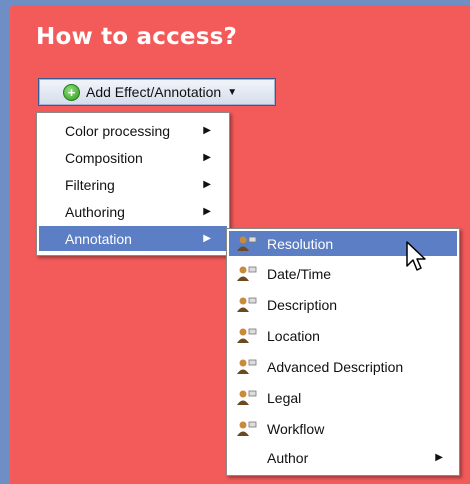 The height and width of the screenshot is (484, 470). I want to click on submenu-item-label: Author, so click(288, 457).